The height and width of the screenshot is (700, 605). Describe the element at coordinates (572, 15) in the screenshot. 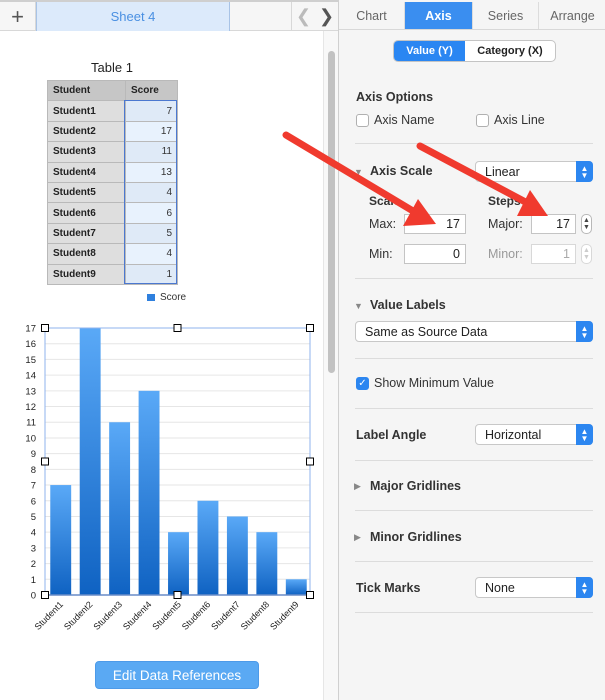

I see `tab-arrange: Arrange` at that location.